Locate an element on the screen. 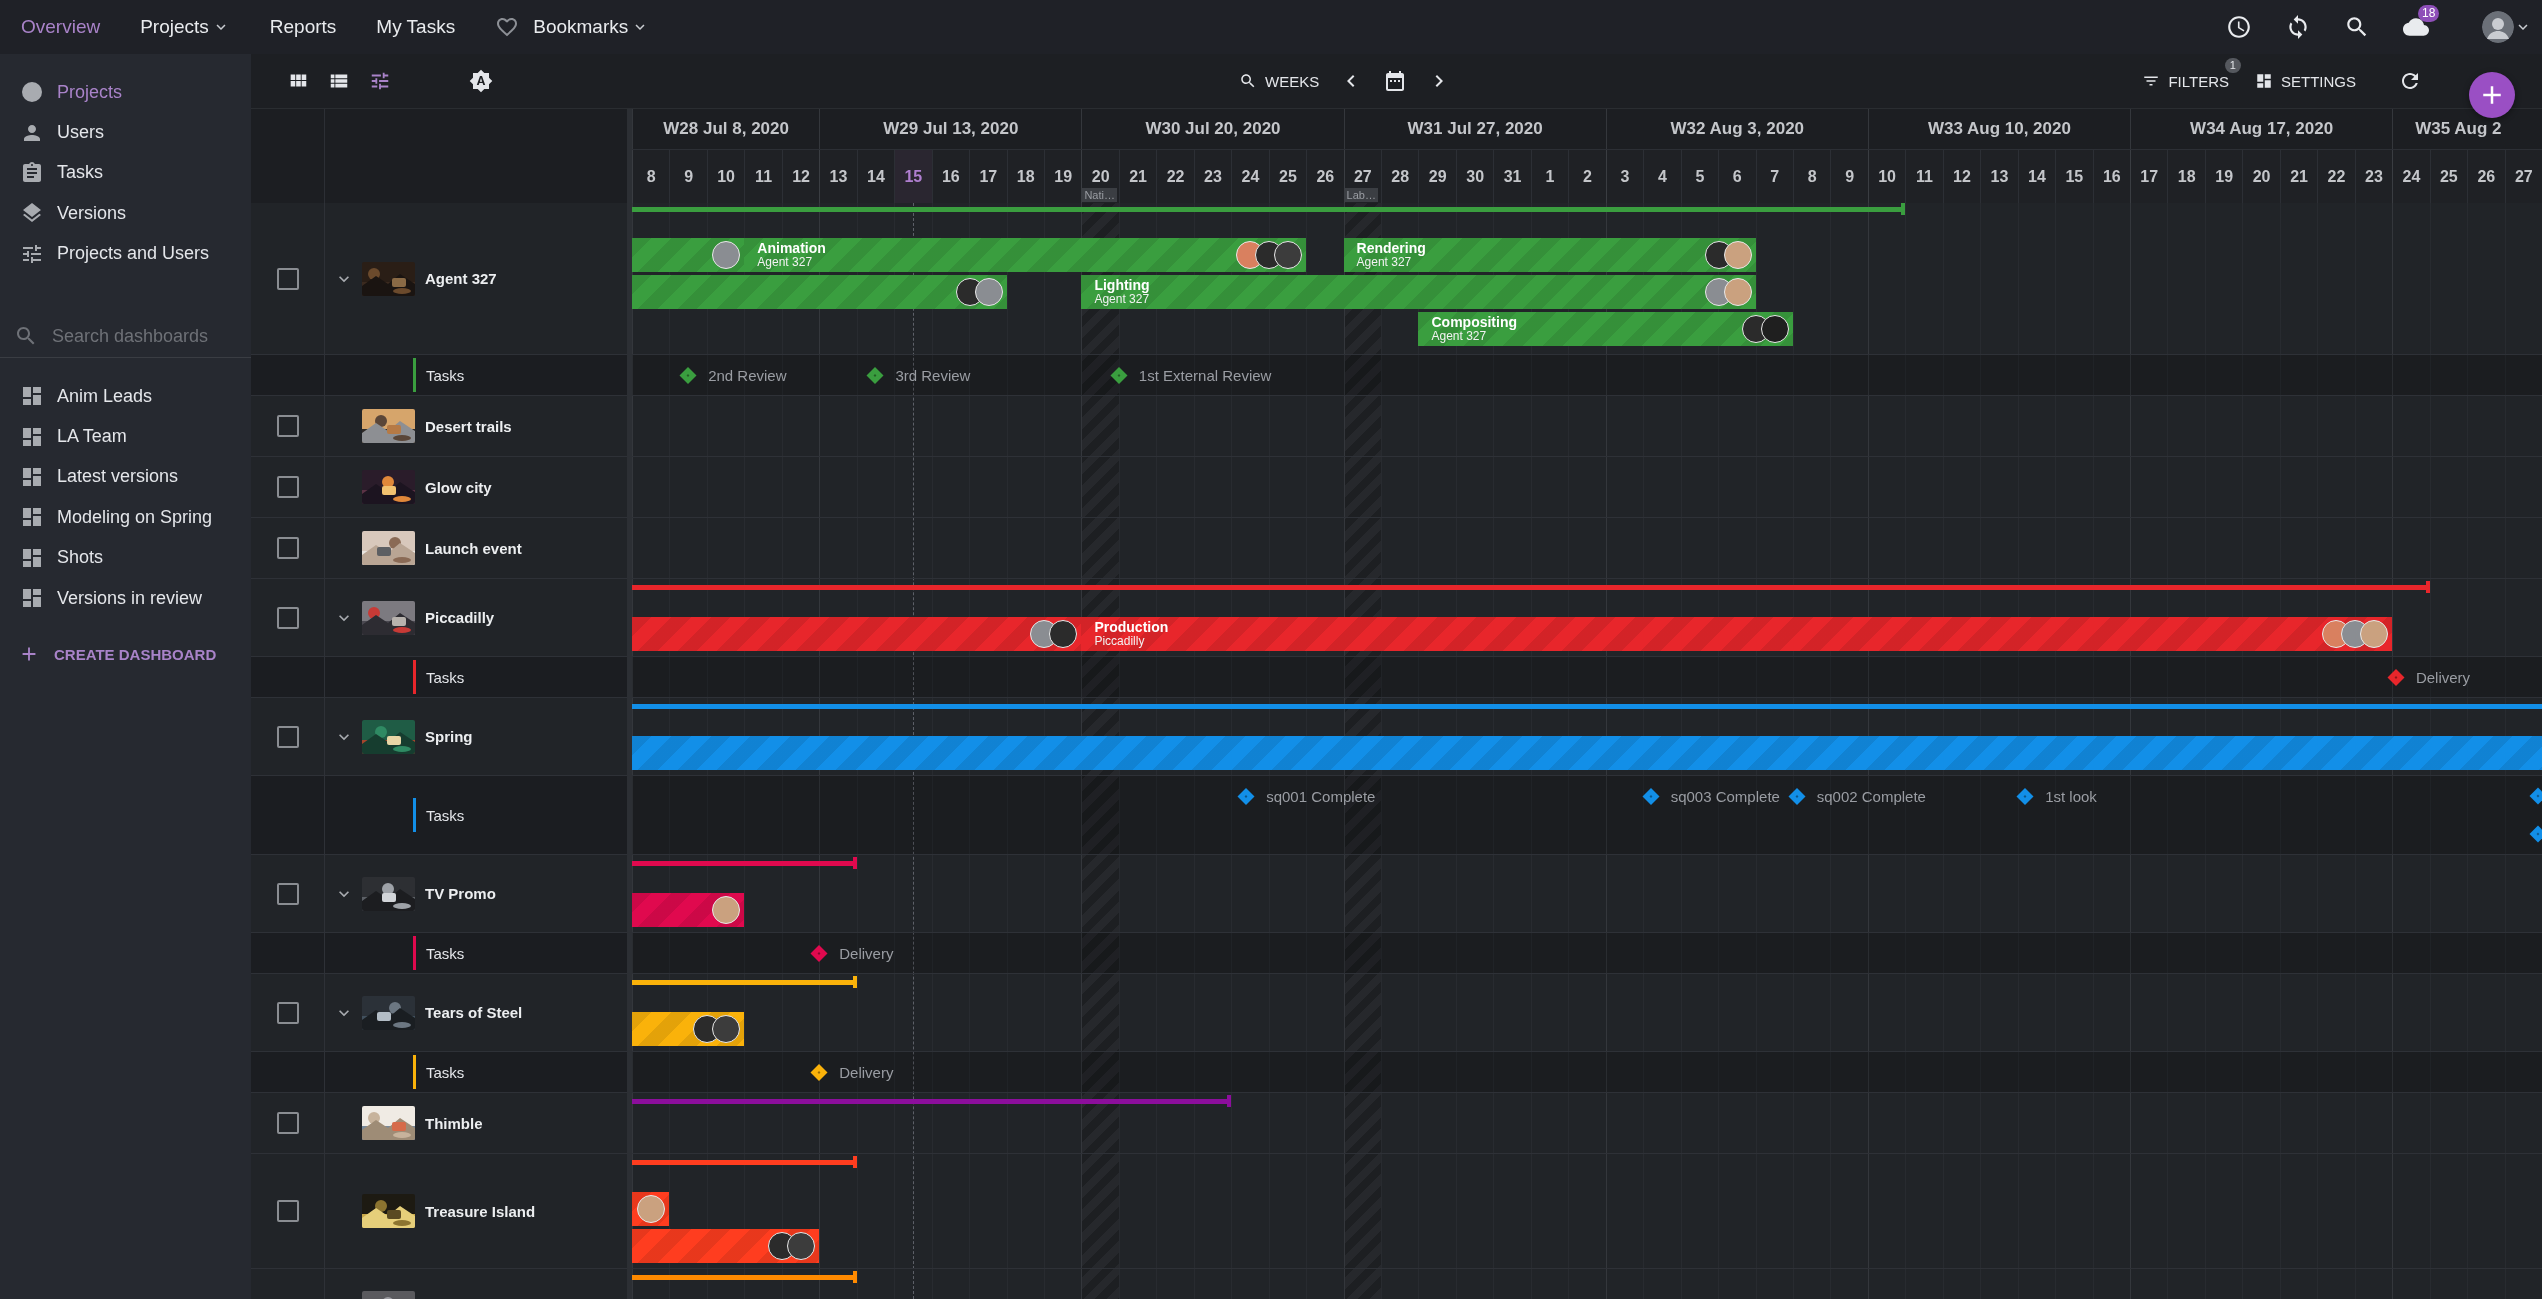 The height and width of the screenshot is (1299, 2542). day-number: 30 is located at coordinates (1475, 176).